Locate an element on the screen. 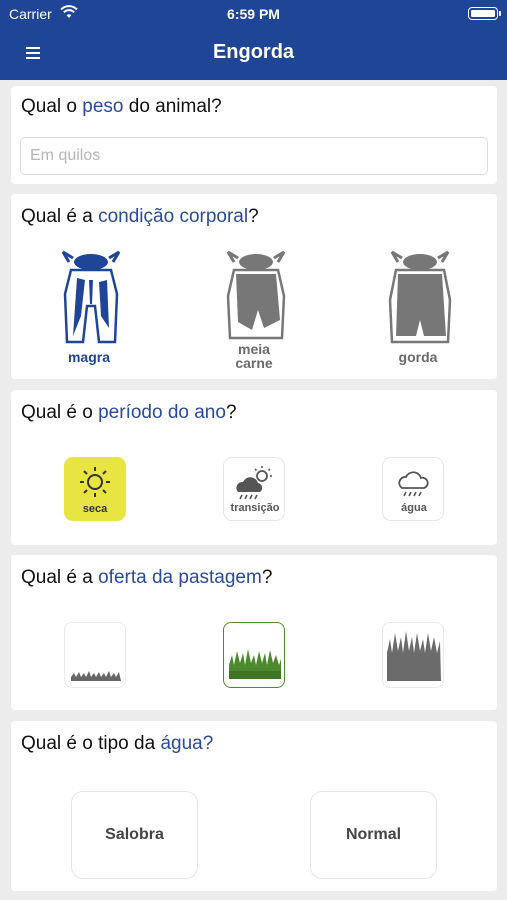  weight-question: Qual o peso do animal? is located at coordinates (121, 107).